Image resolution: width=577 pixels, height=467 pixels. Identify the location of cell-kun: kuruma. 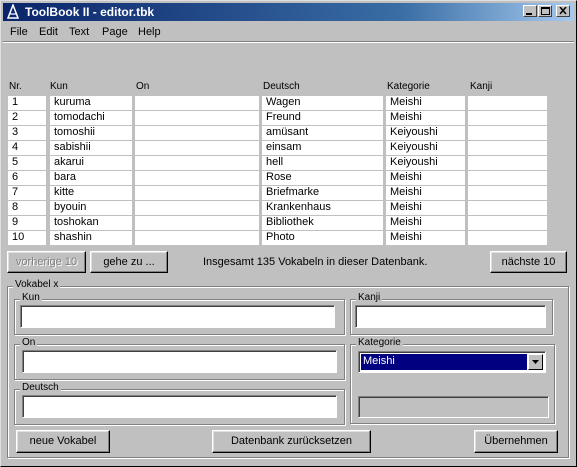
(91, 103).